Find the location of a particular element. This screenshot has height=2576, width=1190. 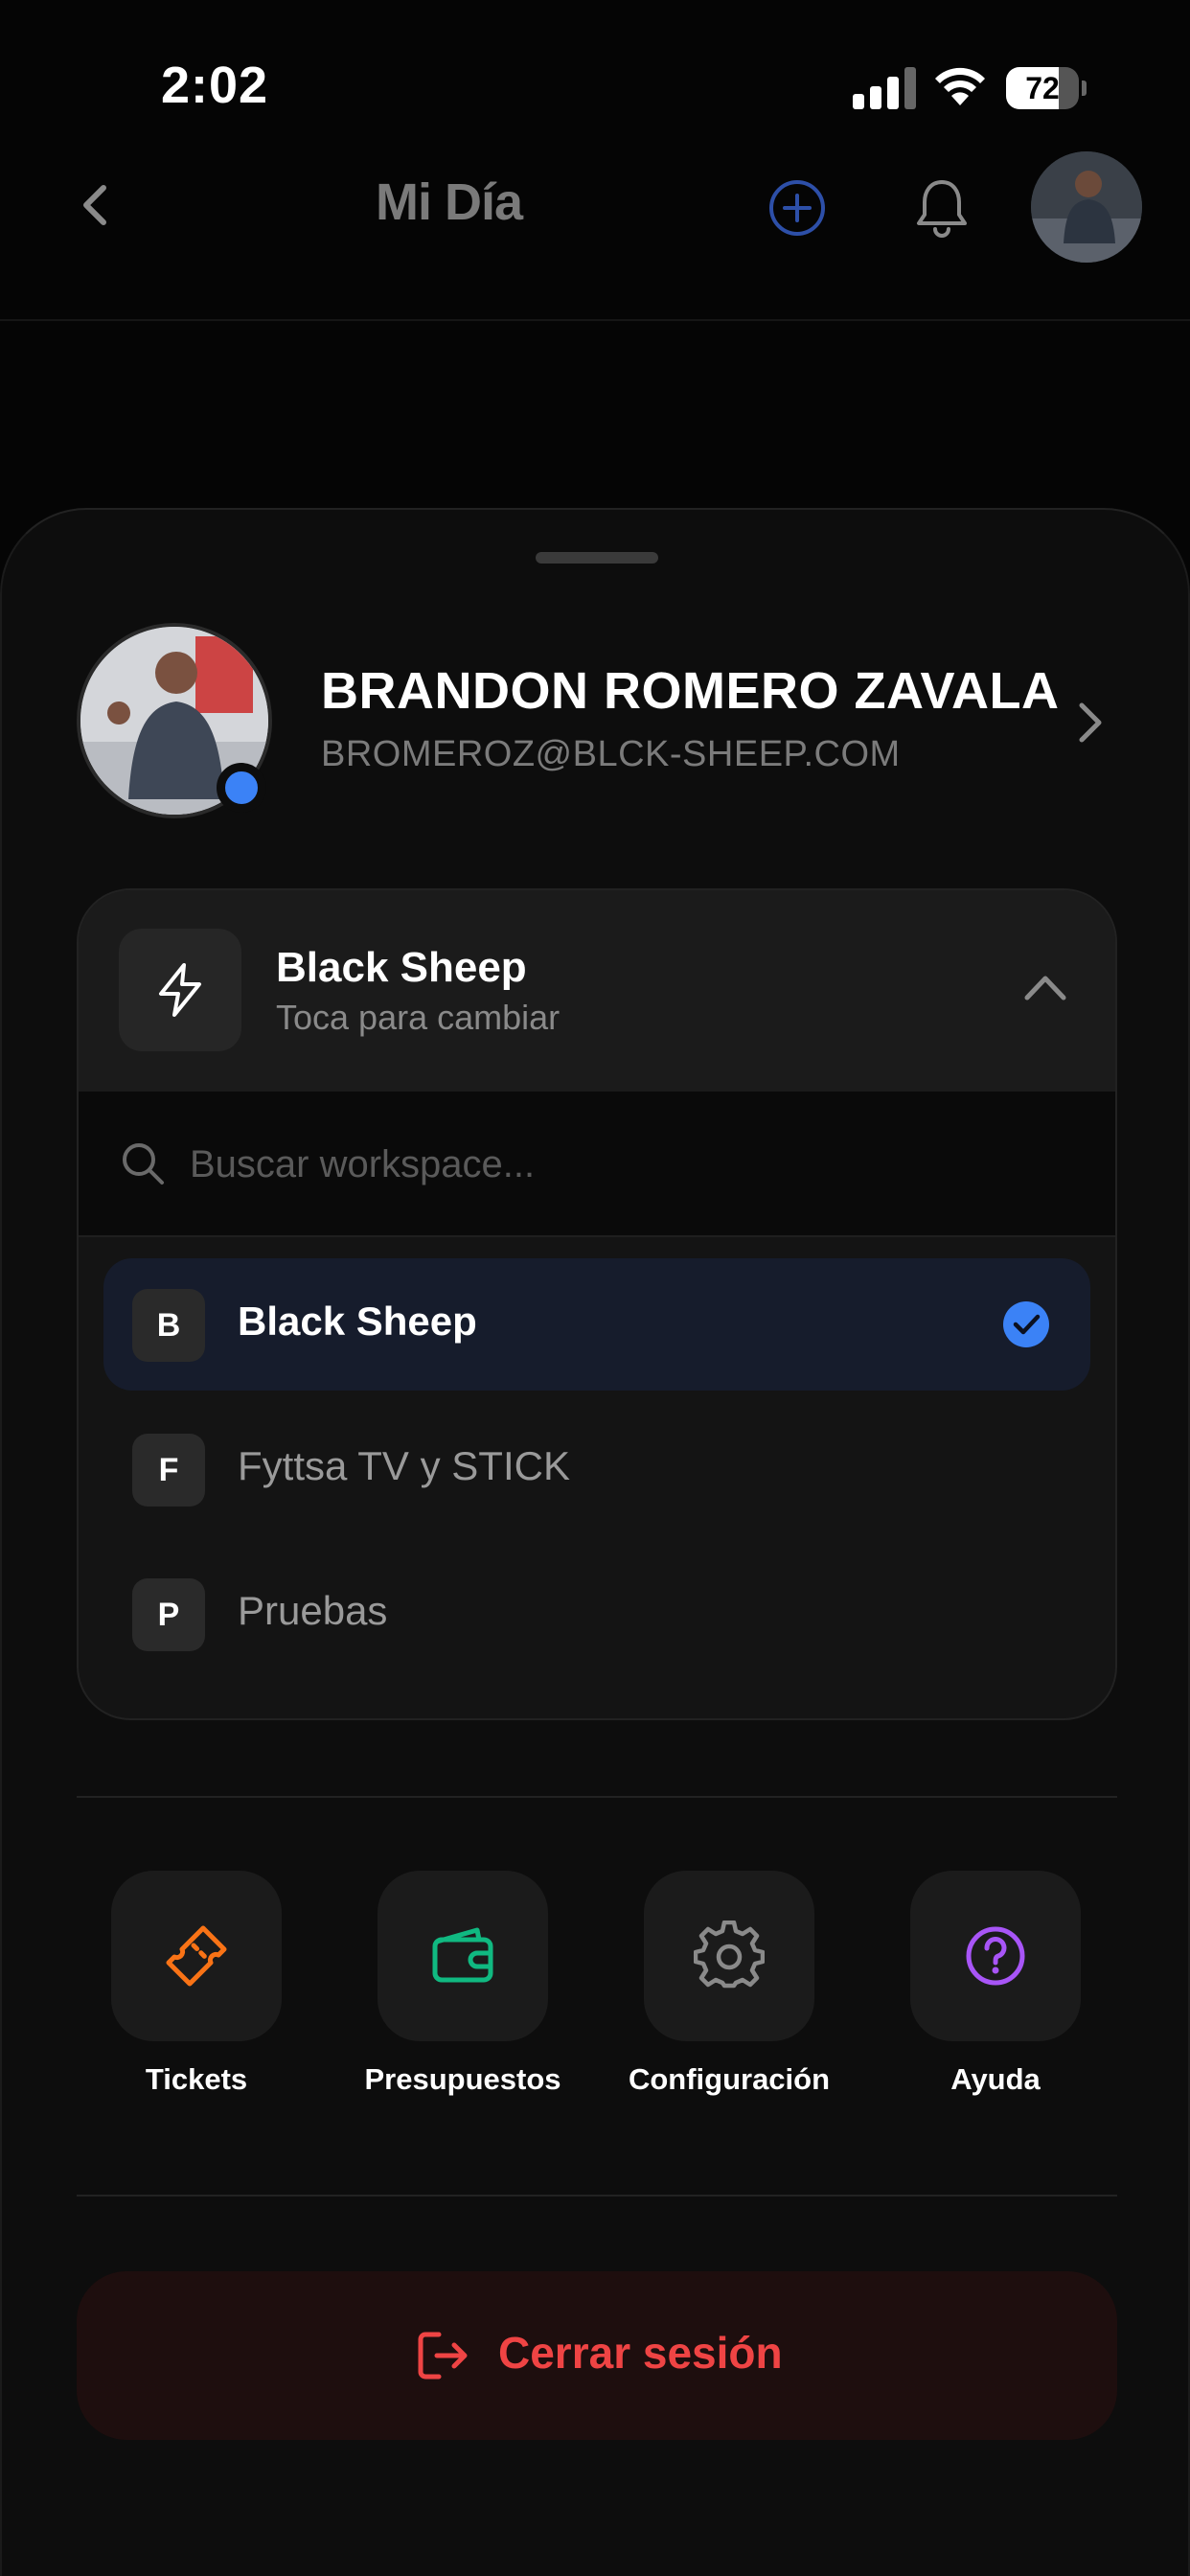

action-tickets-tile is located at coordinates (197, 1956).